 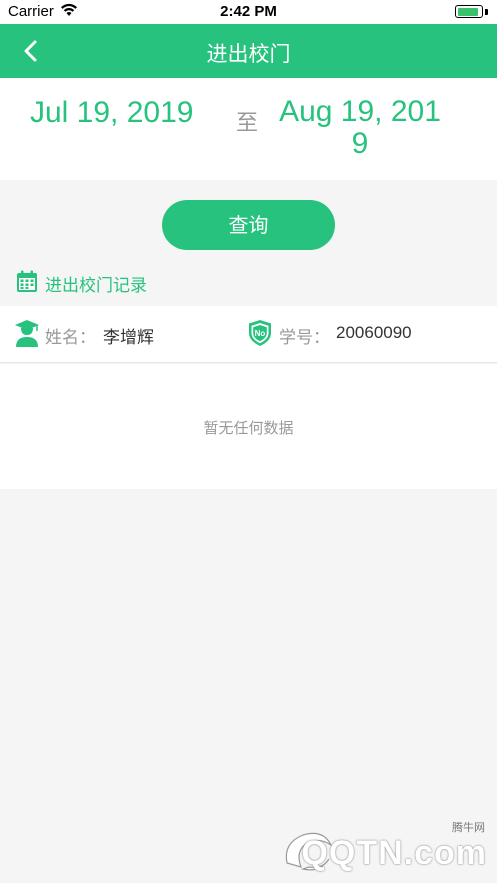 I want to click on svg-text: No, so click(x=260, y=333).